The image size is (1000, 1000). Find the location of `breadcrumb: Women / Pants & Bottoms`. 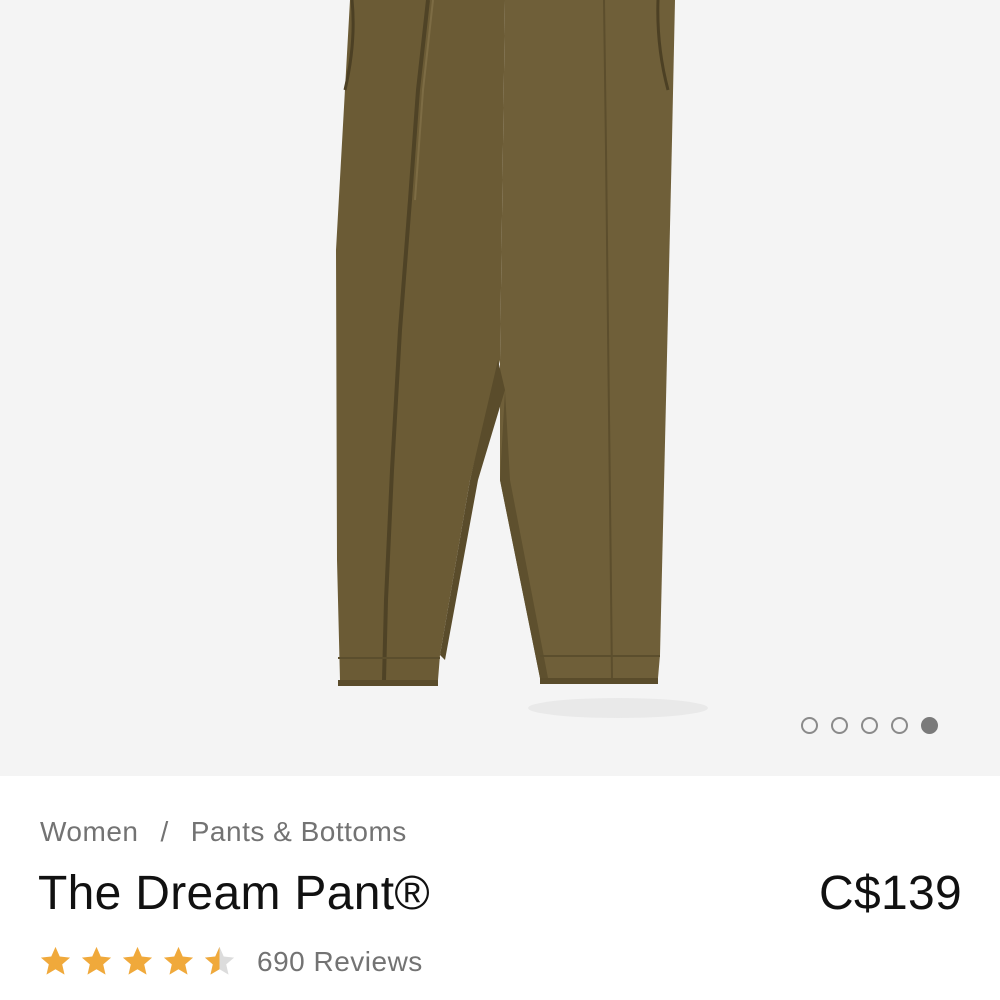

breadcrumb: Women / Pants & Bottoms is located at coordinates (223, 832).